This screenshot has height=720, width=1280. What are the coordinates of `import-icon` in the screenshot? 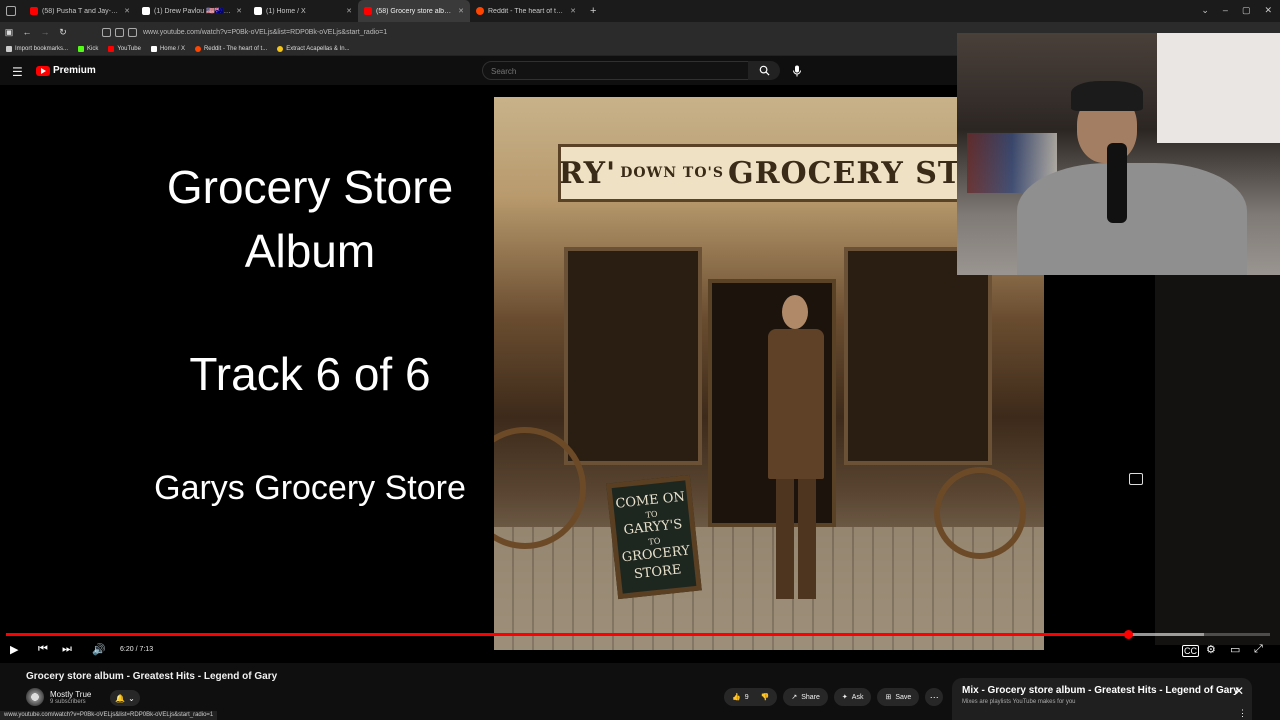 It's located at (9, 48).